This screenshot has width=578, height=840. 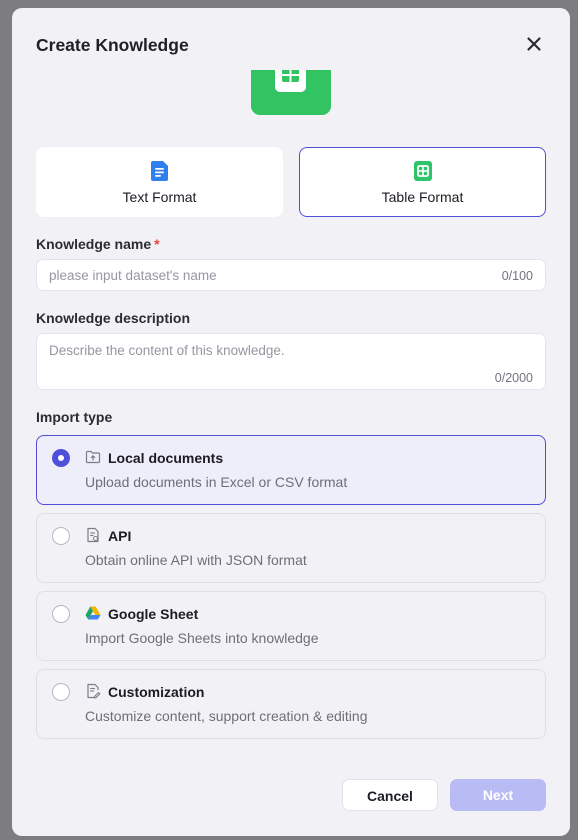 I want to click on cancel-button: Cancel, so click(x=390, y=795).